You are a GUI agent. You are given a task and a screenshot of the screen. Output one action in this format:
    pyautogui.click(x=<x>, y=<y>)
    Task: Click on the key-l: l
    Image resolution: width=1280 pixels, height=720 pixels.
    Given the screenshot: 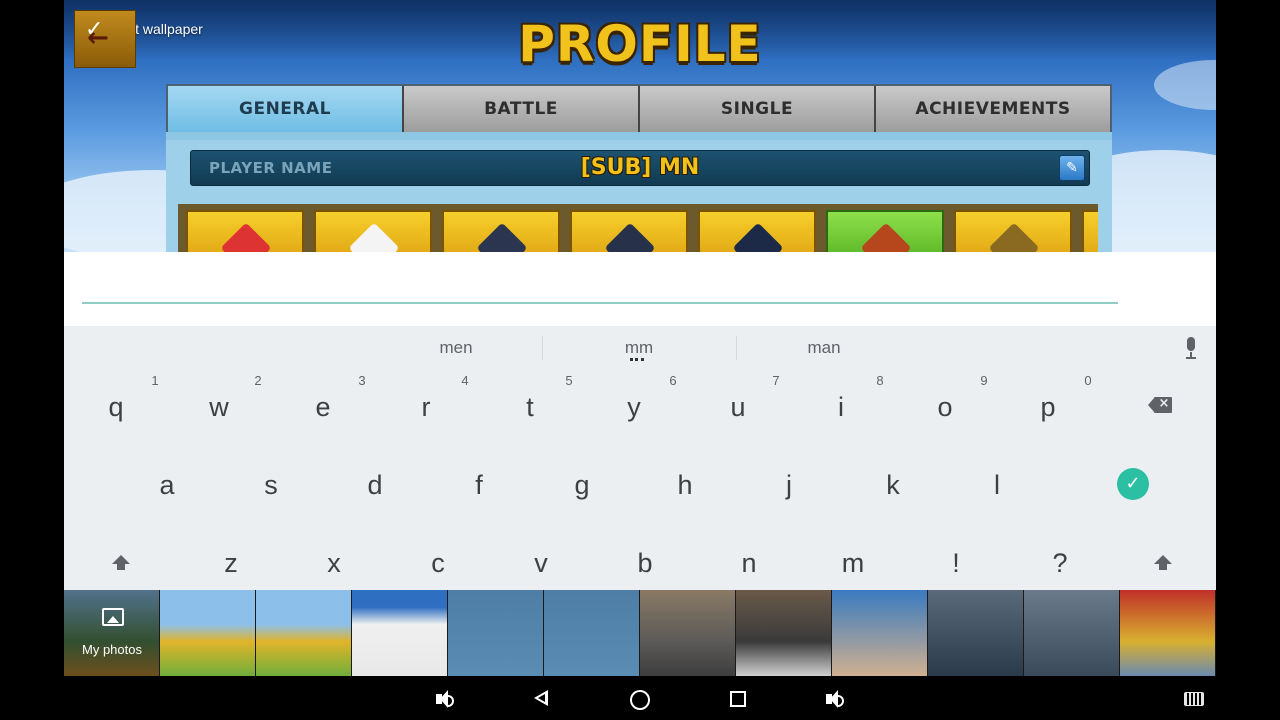 What is the action you would take?
    pyautogui.click(x=997, y=485)
    